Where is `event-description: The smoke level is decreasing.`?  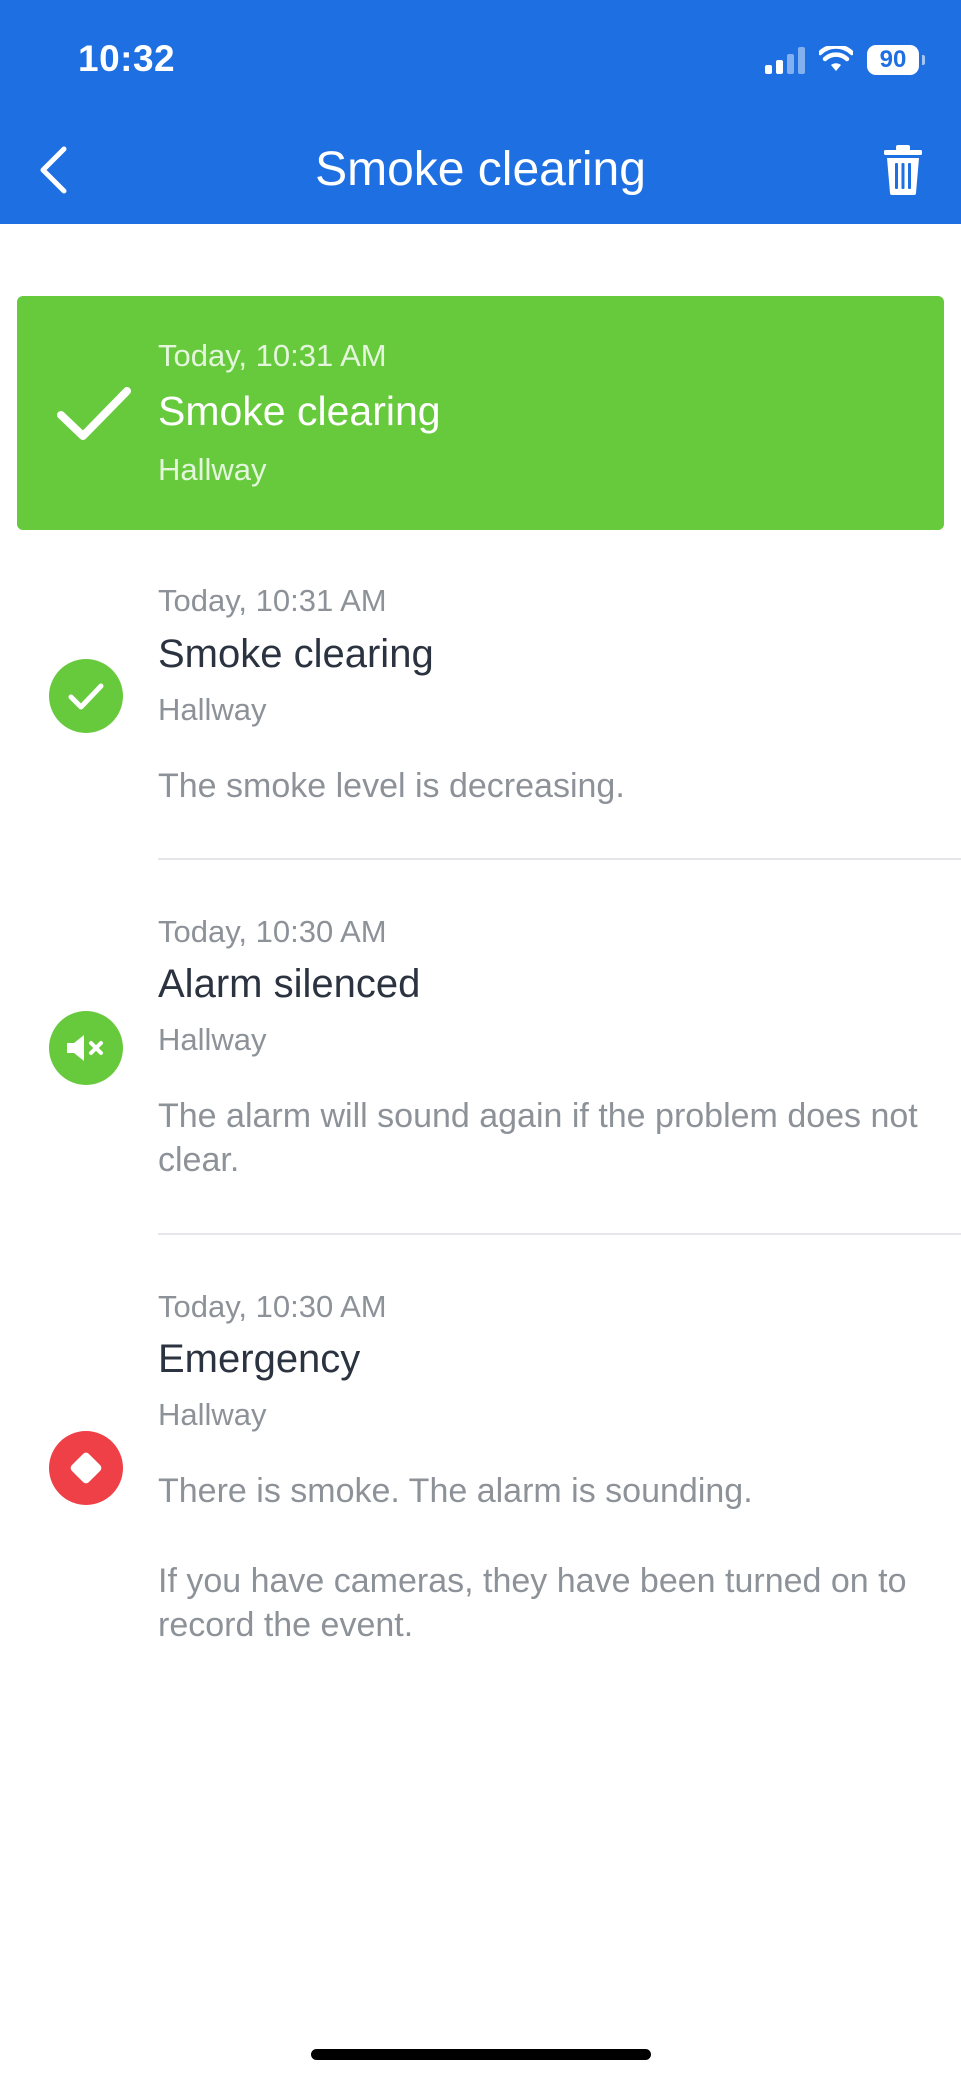 event-description: The smoke level is decreasing. is located at coordinates (391, 786).